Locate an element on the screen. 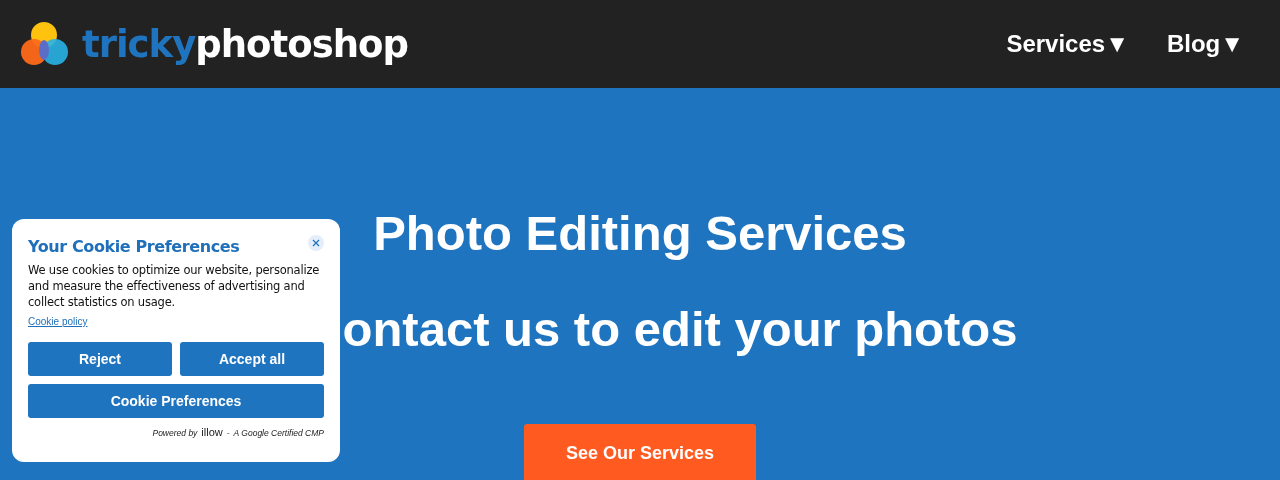 The image size is (1280, 480). close-button is located at coordinates (316, 243).